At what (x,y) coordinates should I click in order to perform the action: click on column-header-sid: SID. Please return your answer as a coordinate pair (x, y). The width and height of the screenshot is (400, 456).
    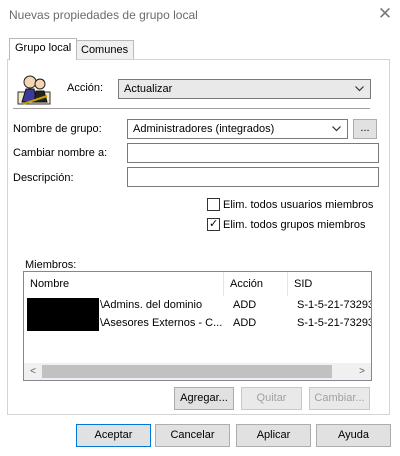
    Looking at the image, I should click on (329, 284).